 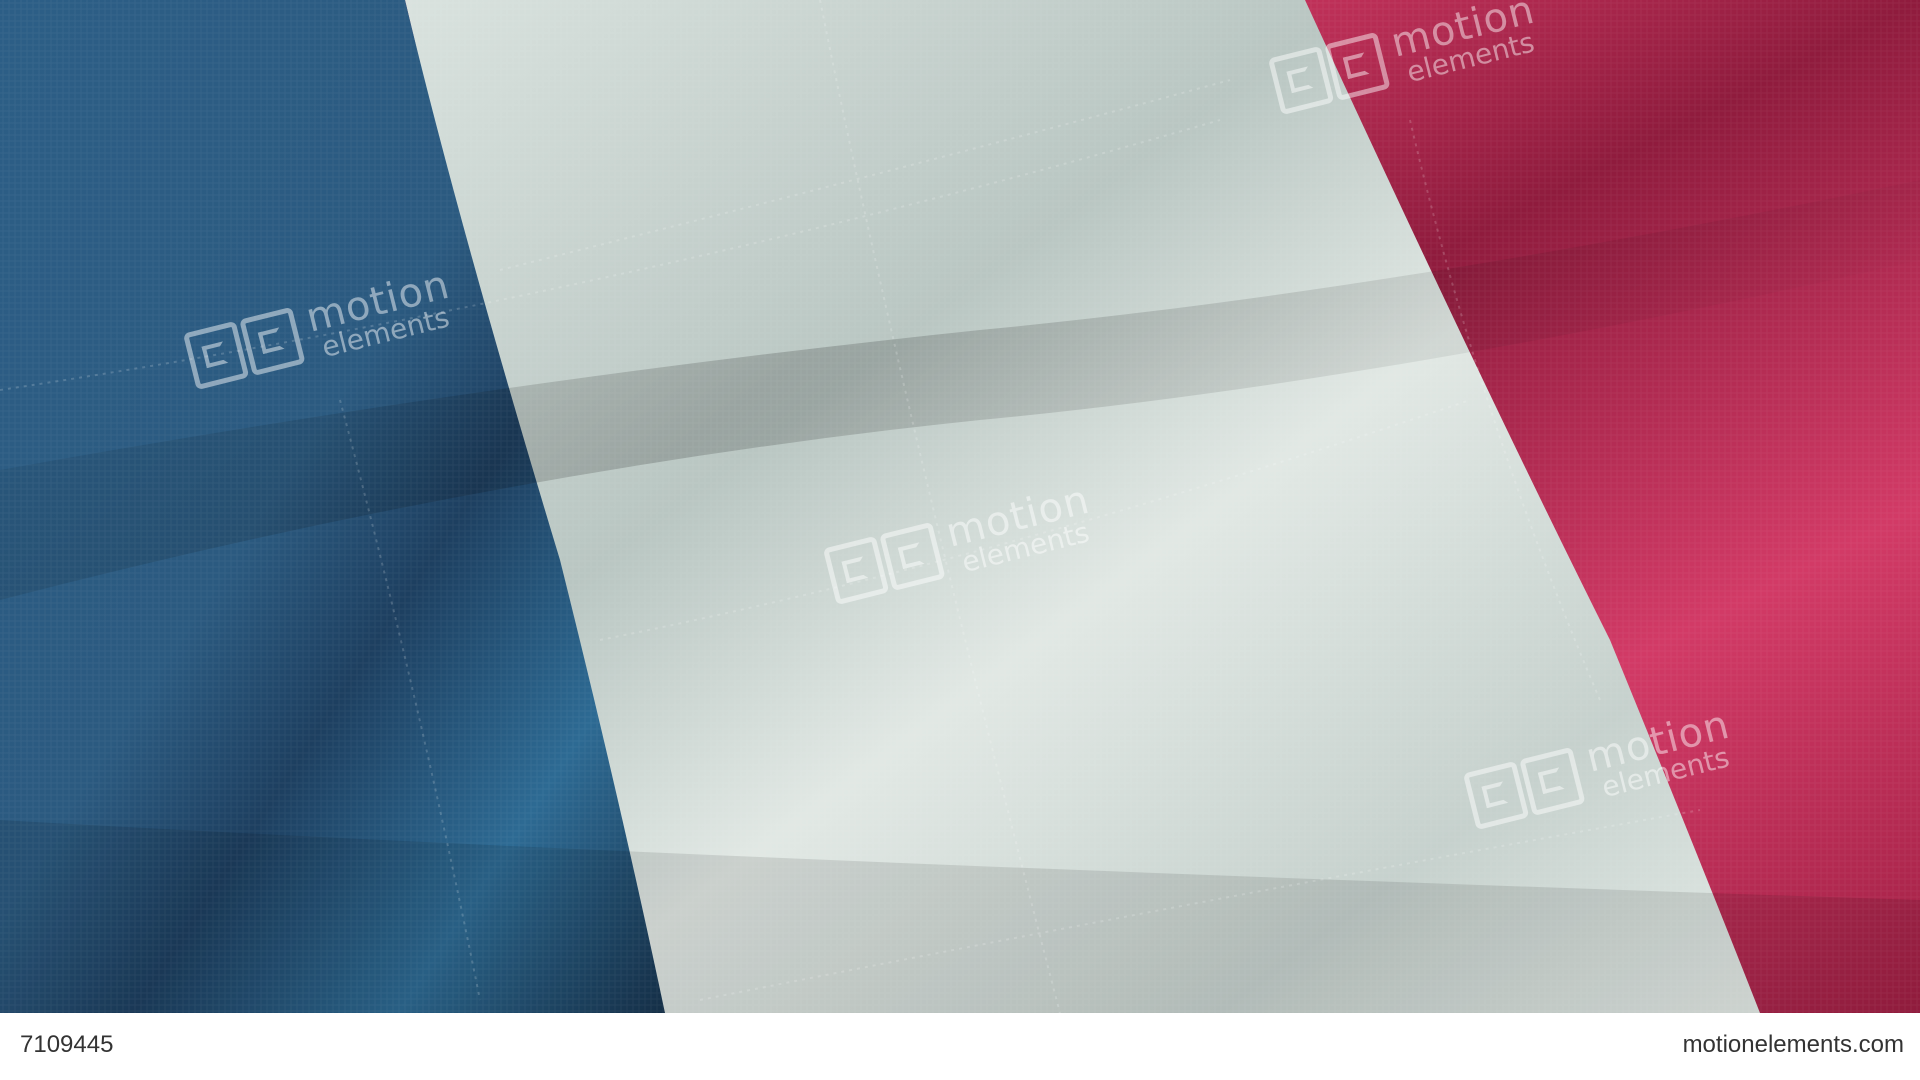 What do you see at coordinates (67, 1044) in the screenshot?
I see `stock-id: 7109445` at bounding box center [67, 1044].